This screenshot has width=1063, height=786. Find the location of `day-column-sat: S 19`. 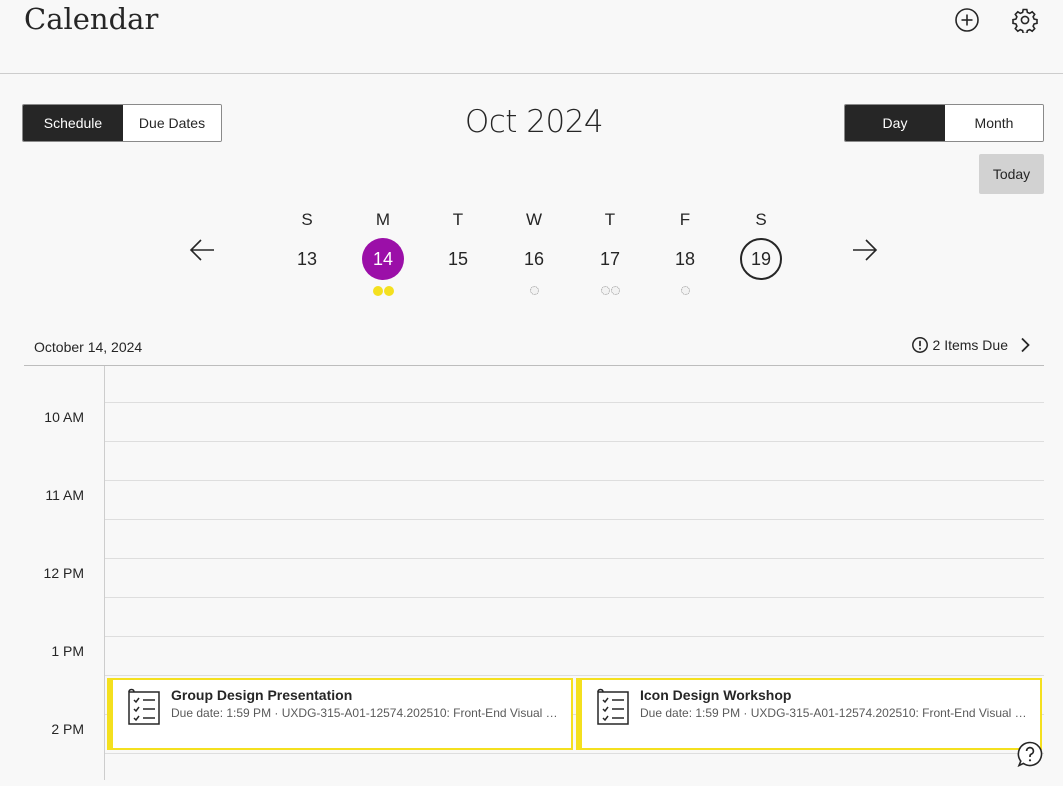

day-column-sat: S 19 is located at coordinates (761, 252).